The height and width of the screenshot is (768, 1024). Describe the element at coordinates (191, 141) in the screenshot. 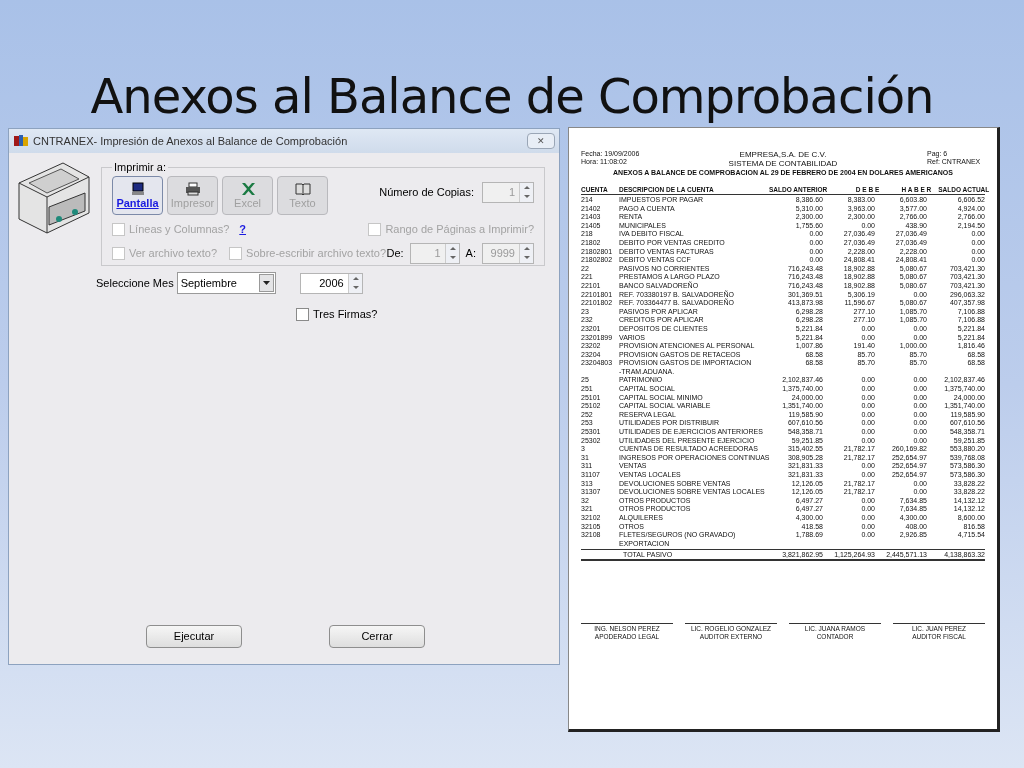

I see `window-title: CNTRANEX- Impresión de Anexos al Balance de Comprobación` at that location.